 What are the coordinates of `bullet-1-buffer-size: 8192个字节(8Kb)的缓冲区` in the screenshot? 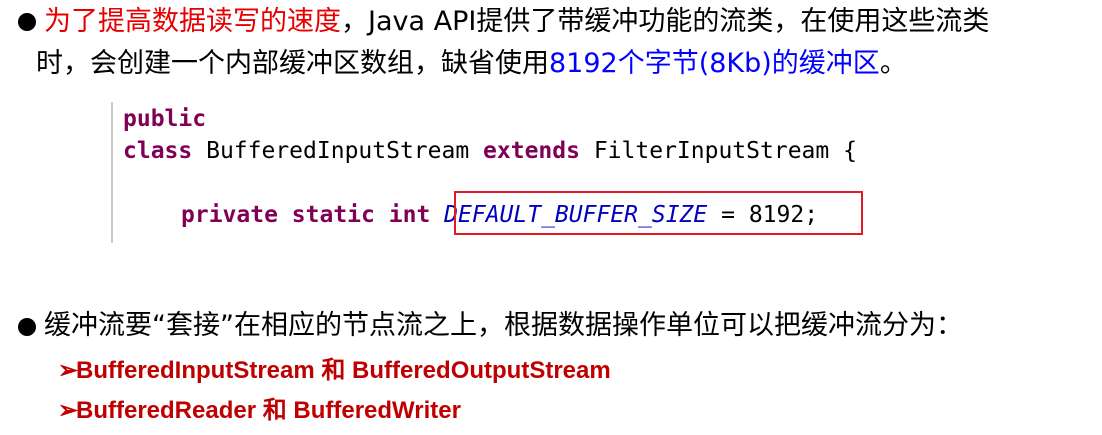 It's located at (714, 63).